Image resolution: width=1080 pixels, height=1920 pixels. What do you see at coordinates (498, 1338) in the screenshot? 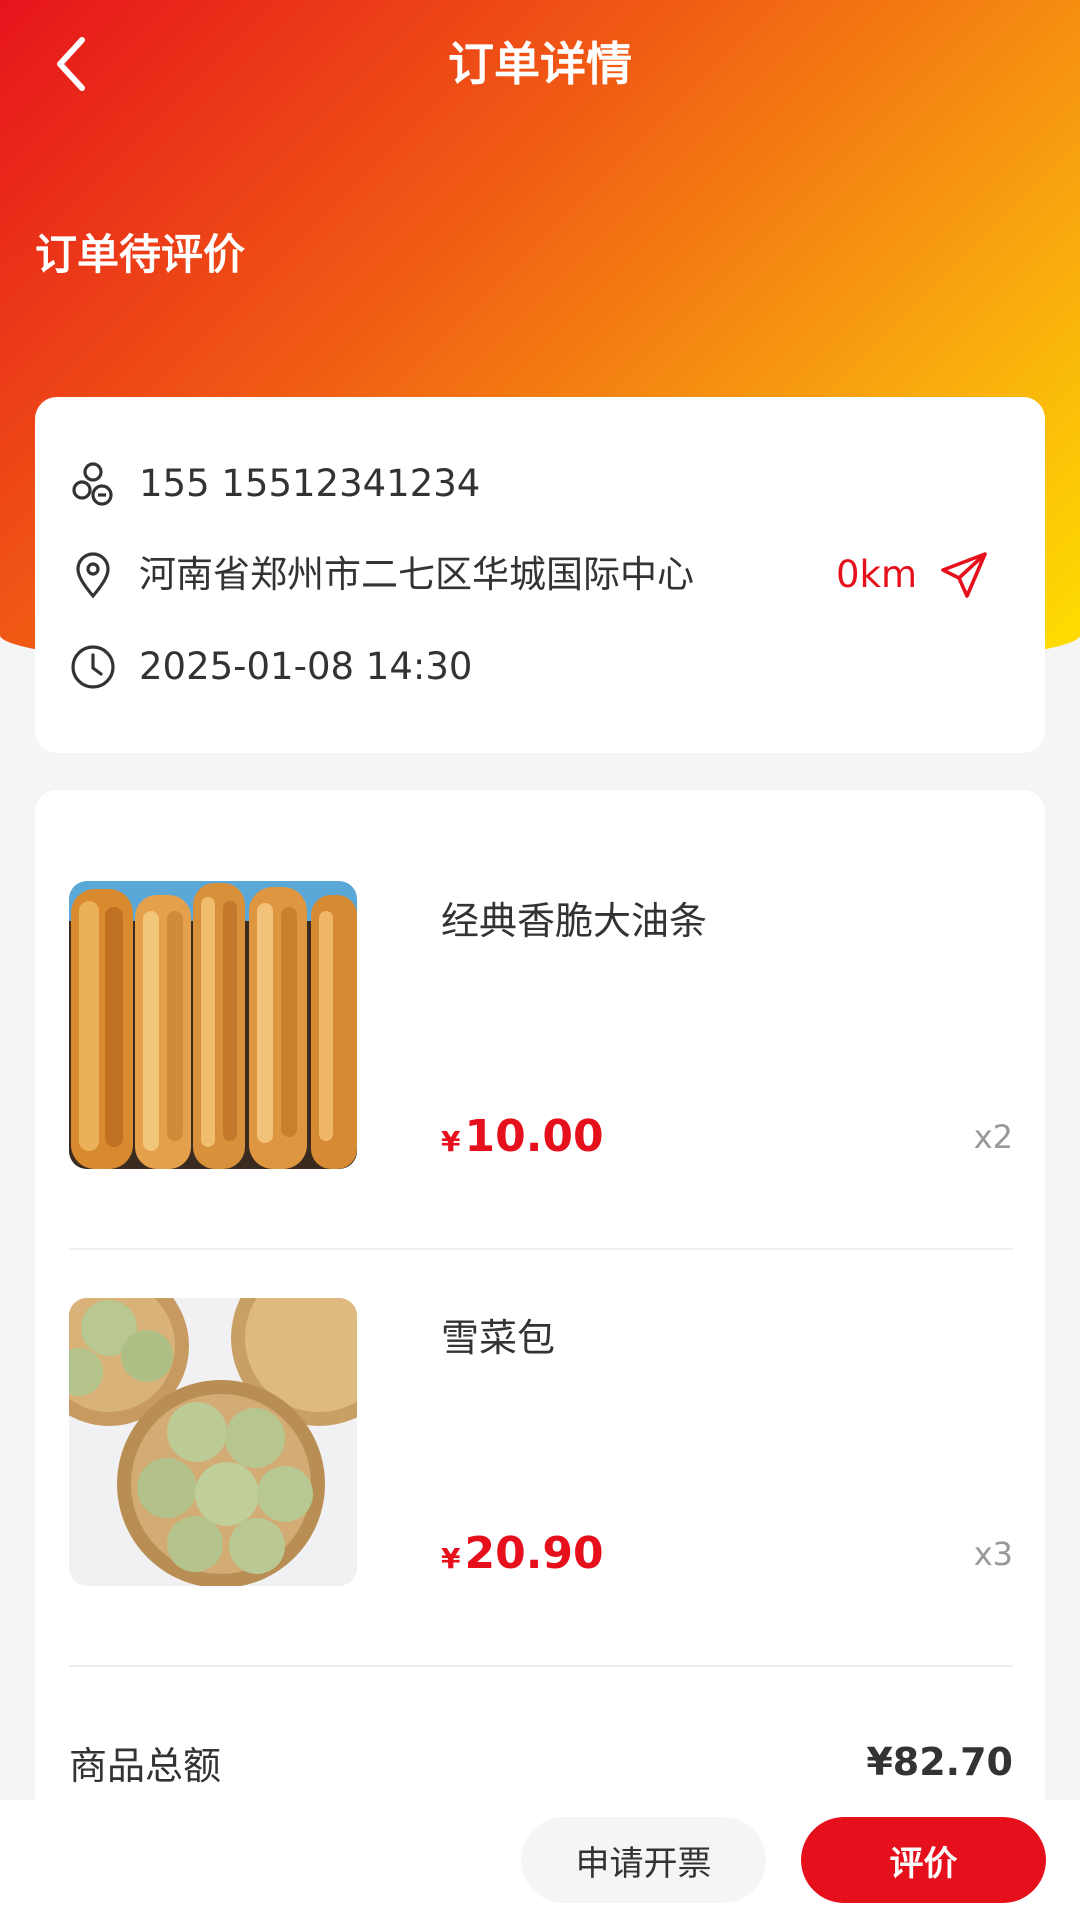
I see `goods-name: 雪菜包` at bounding box center [498, 1338].